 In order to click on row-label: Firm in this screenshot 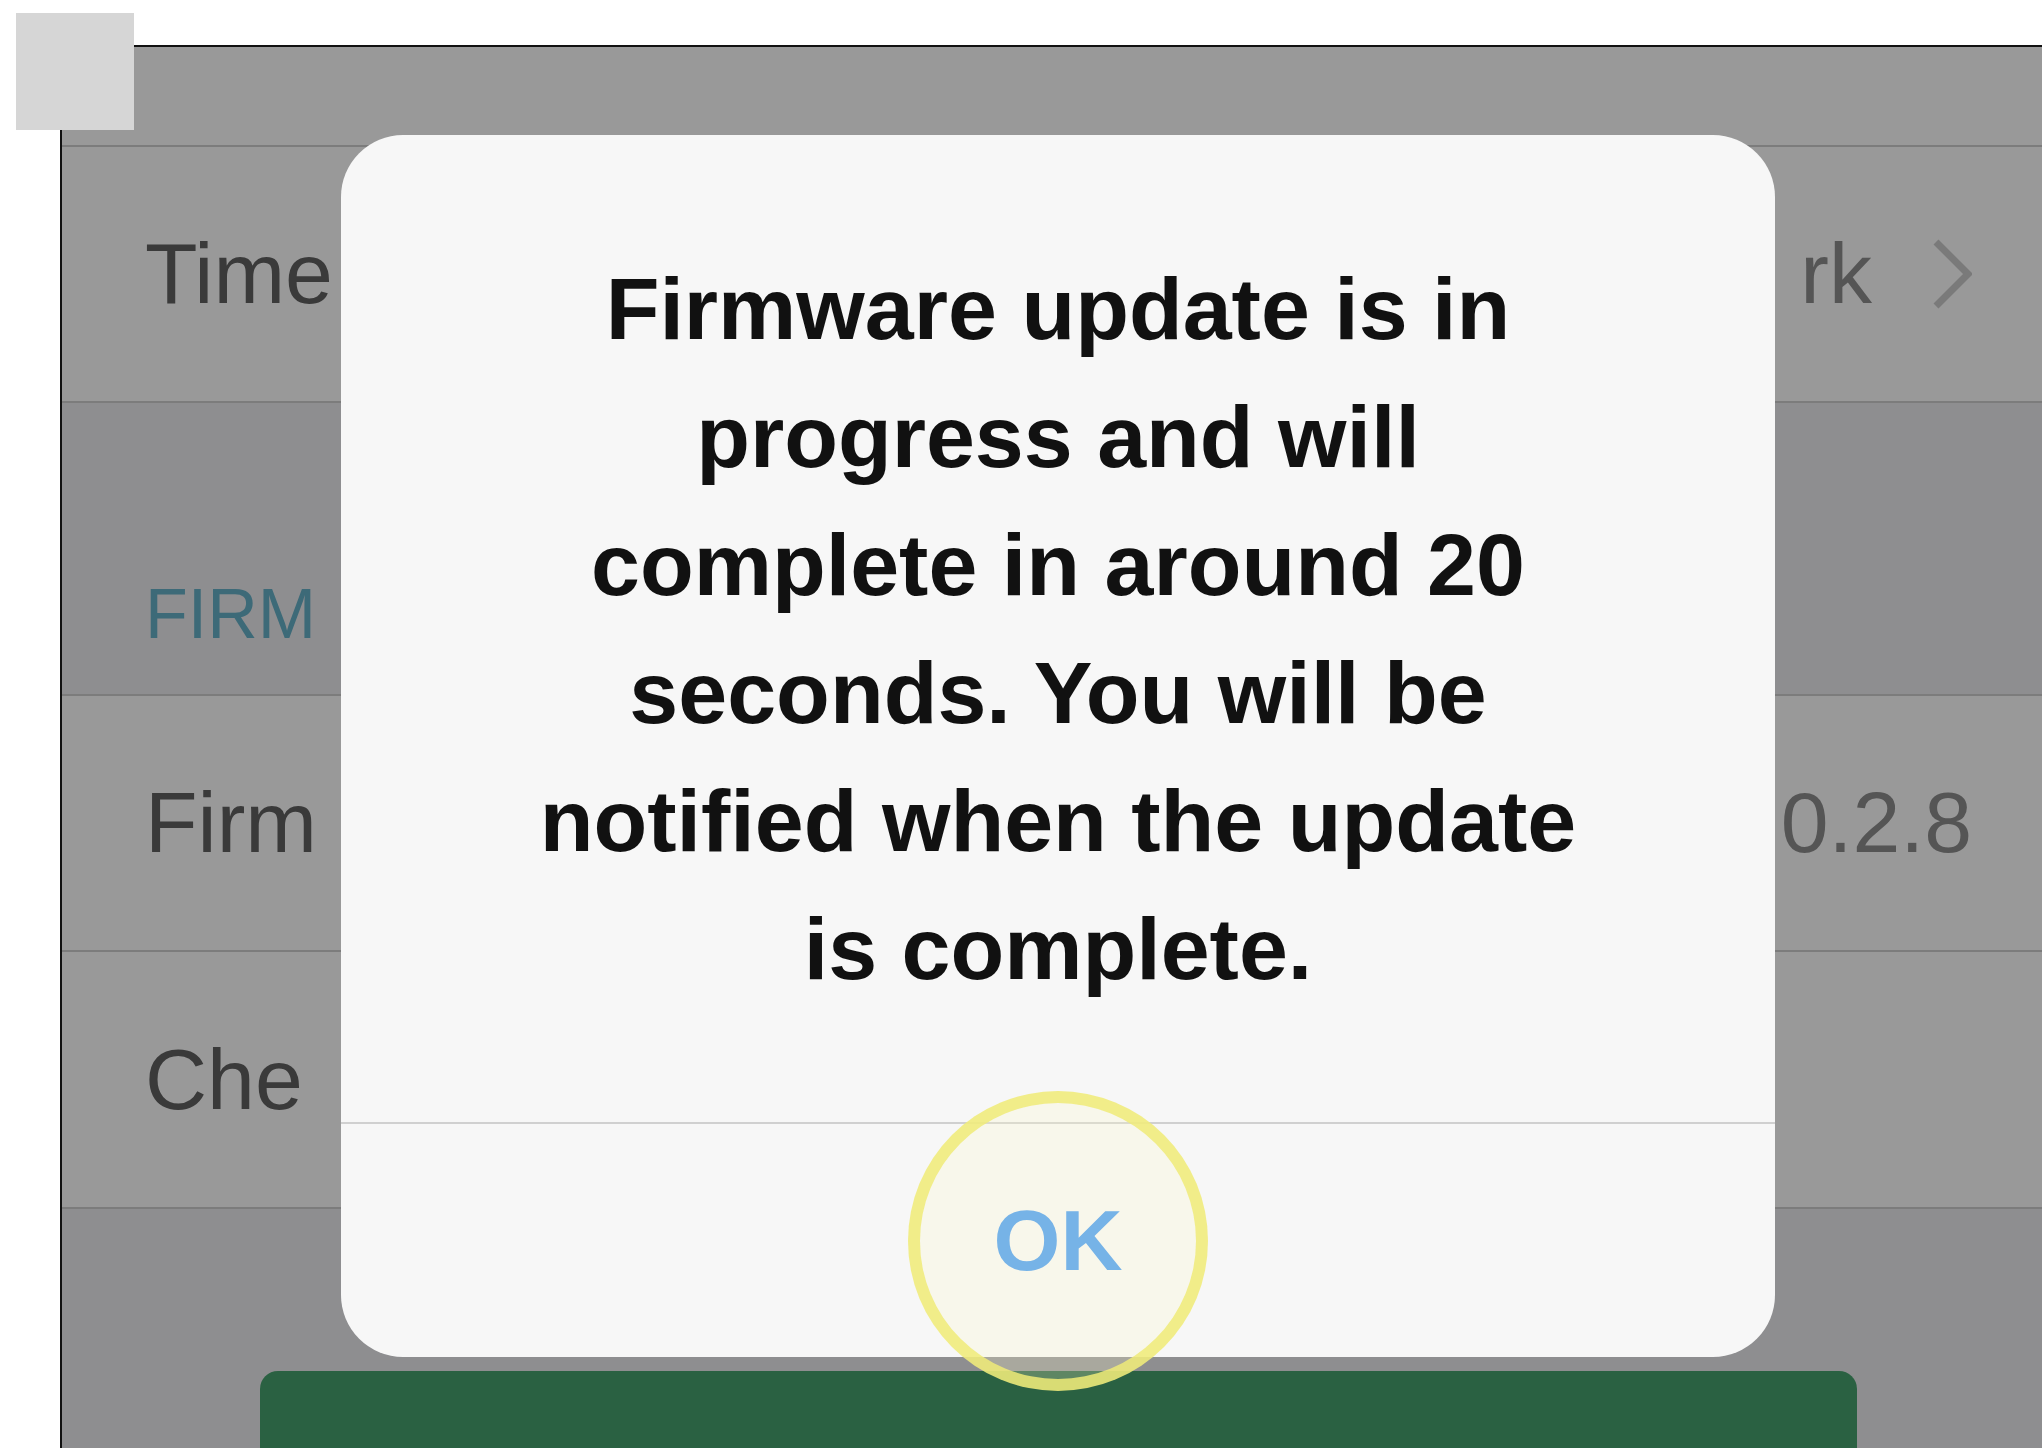, I will do `click(231, 823)`.